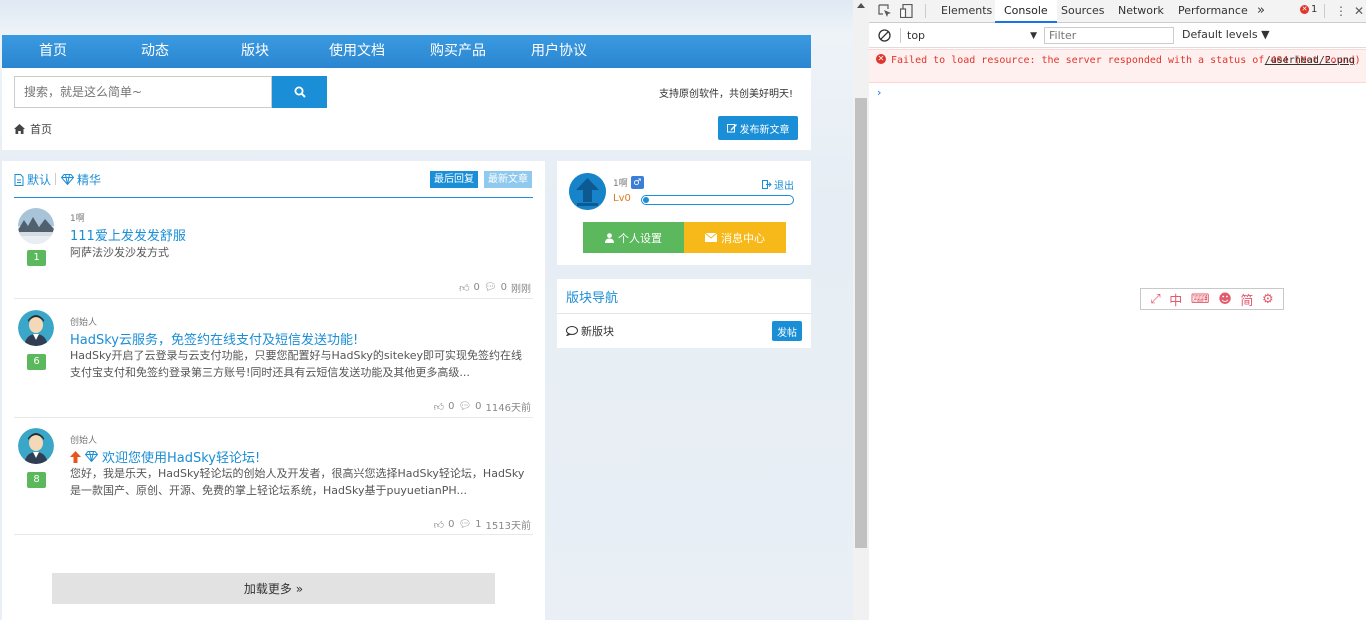  I want to click on scrollbar-thumb, so click(861, 323).